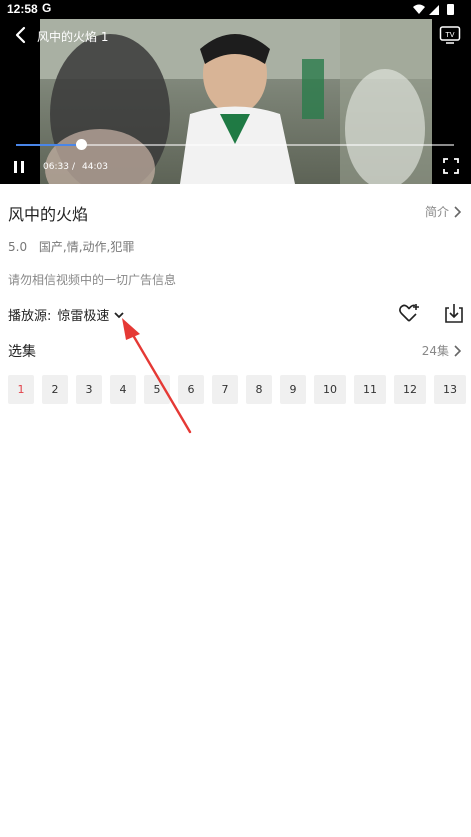 The height and width of the screenshot is (837, 471). What do you see at coordinates (235, 9) in the screenshot?
I see `status-bar: 12:58 G` at bounding box center [235, 9].